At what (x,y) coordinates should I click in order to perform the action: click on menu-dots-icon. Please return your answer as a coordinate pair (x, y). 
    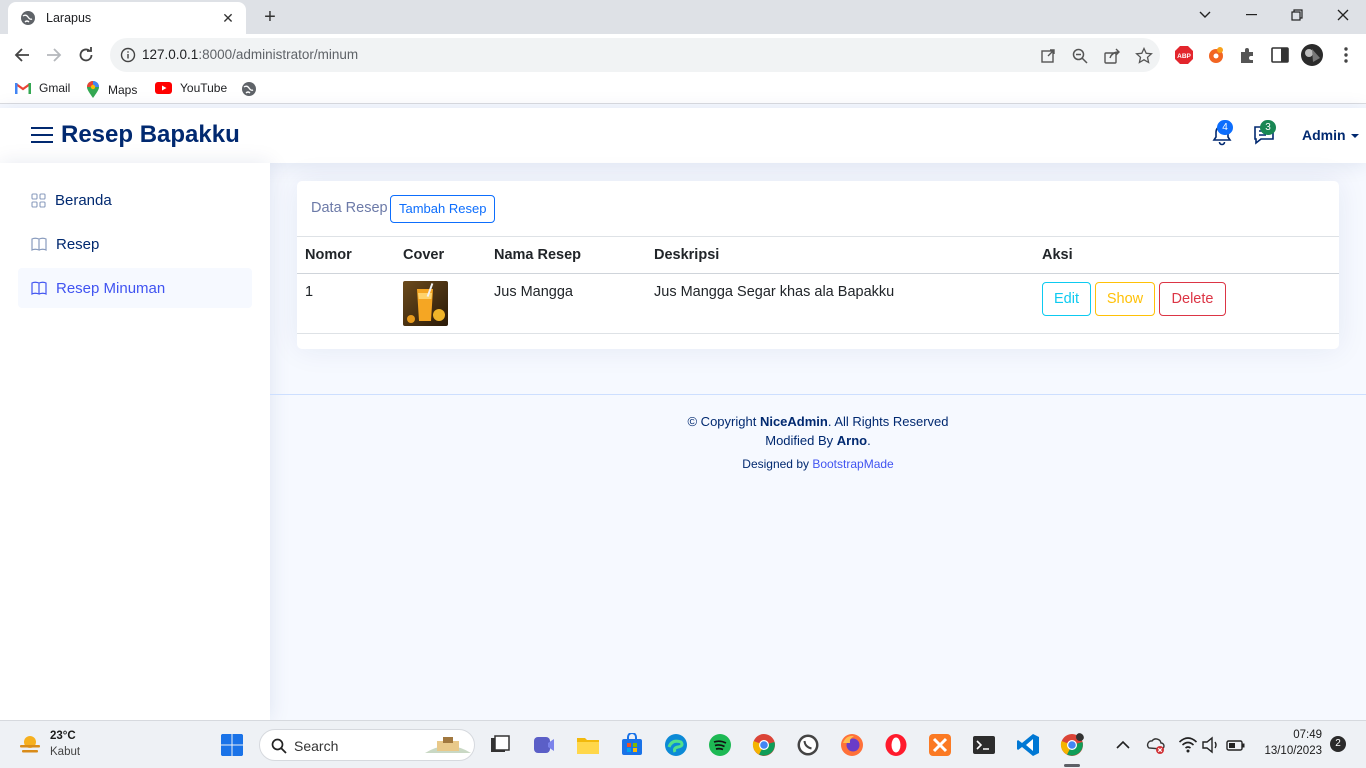
    Looking at the image, I should click on (1346, 55).